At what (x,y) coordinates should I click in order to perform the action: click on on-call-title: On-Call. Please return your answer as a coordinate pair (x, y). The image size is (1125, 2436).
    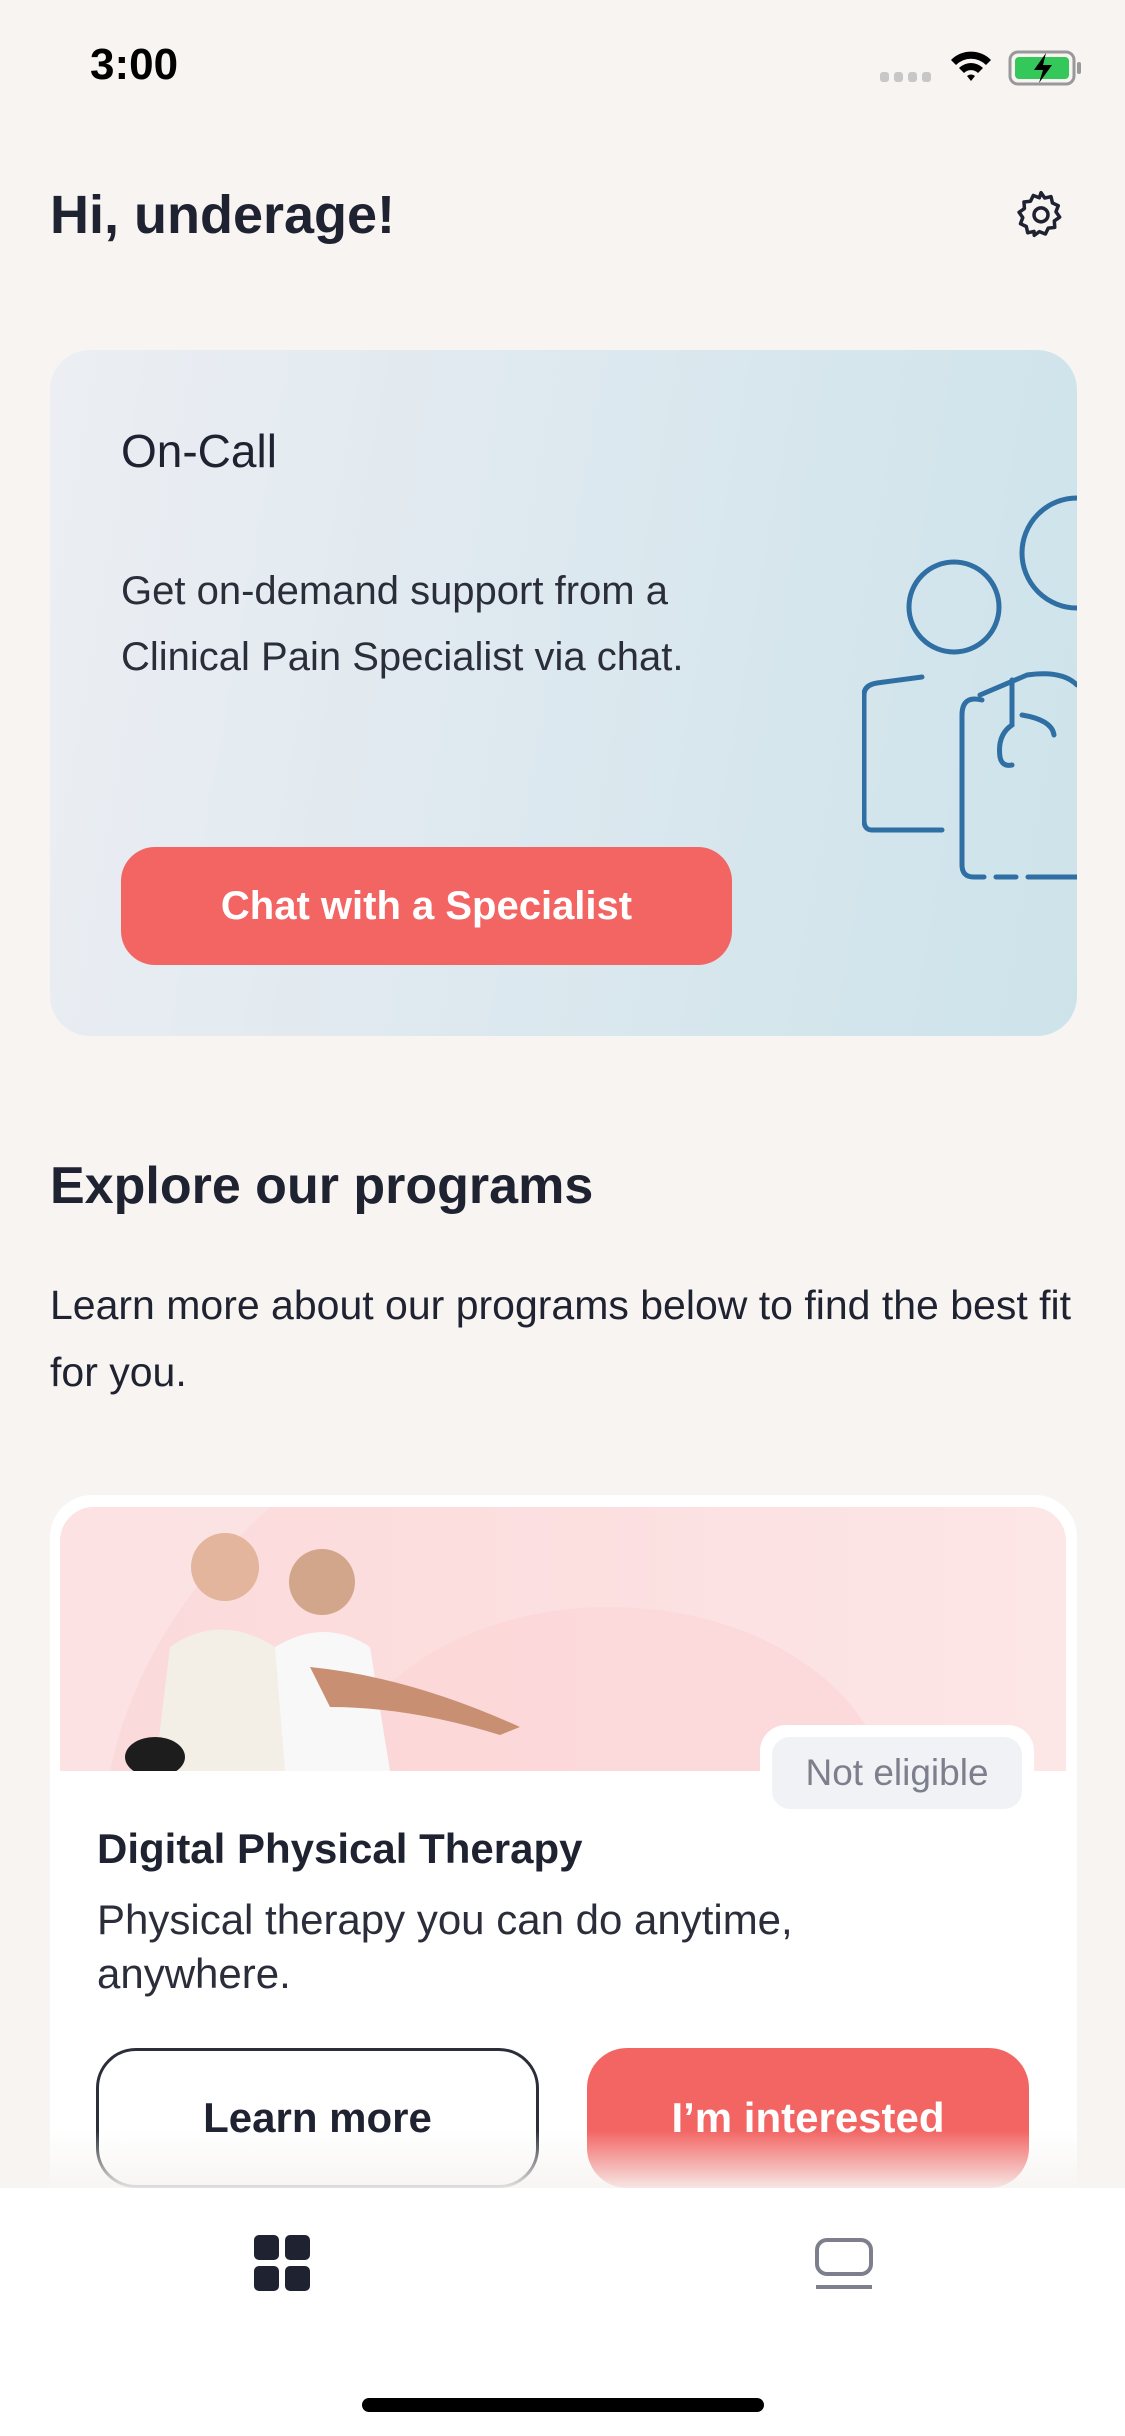
    Looking at the image, I should click on (199, 451).